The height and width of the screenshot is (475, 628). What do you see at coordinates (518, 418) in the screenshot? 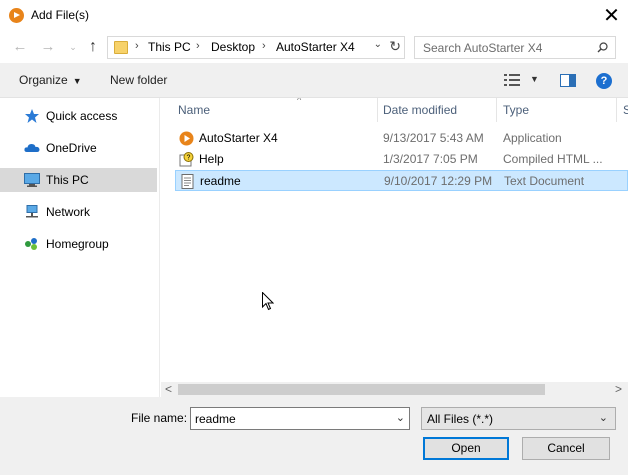
I see `file-type-filter-select: All Files (*.*) ⌄` at bounding box center [518, 418].